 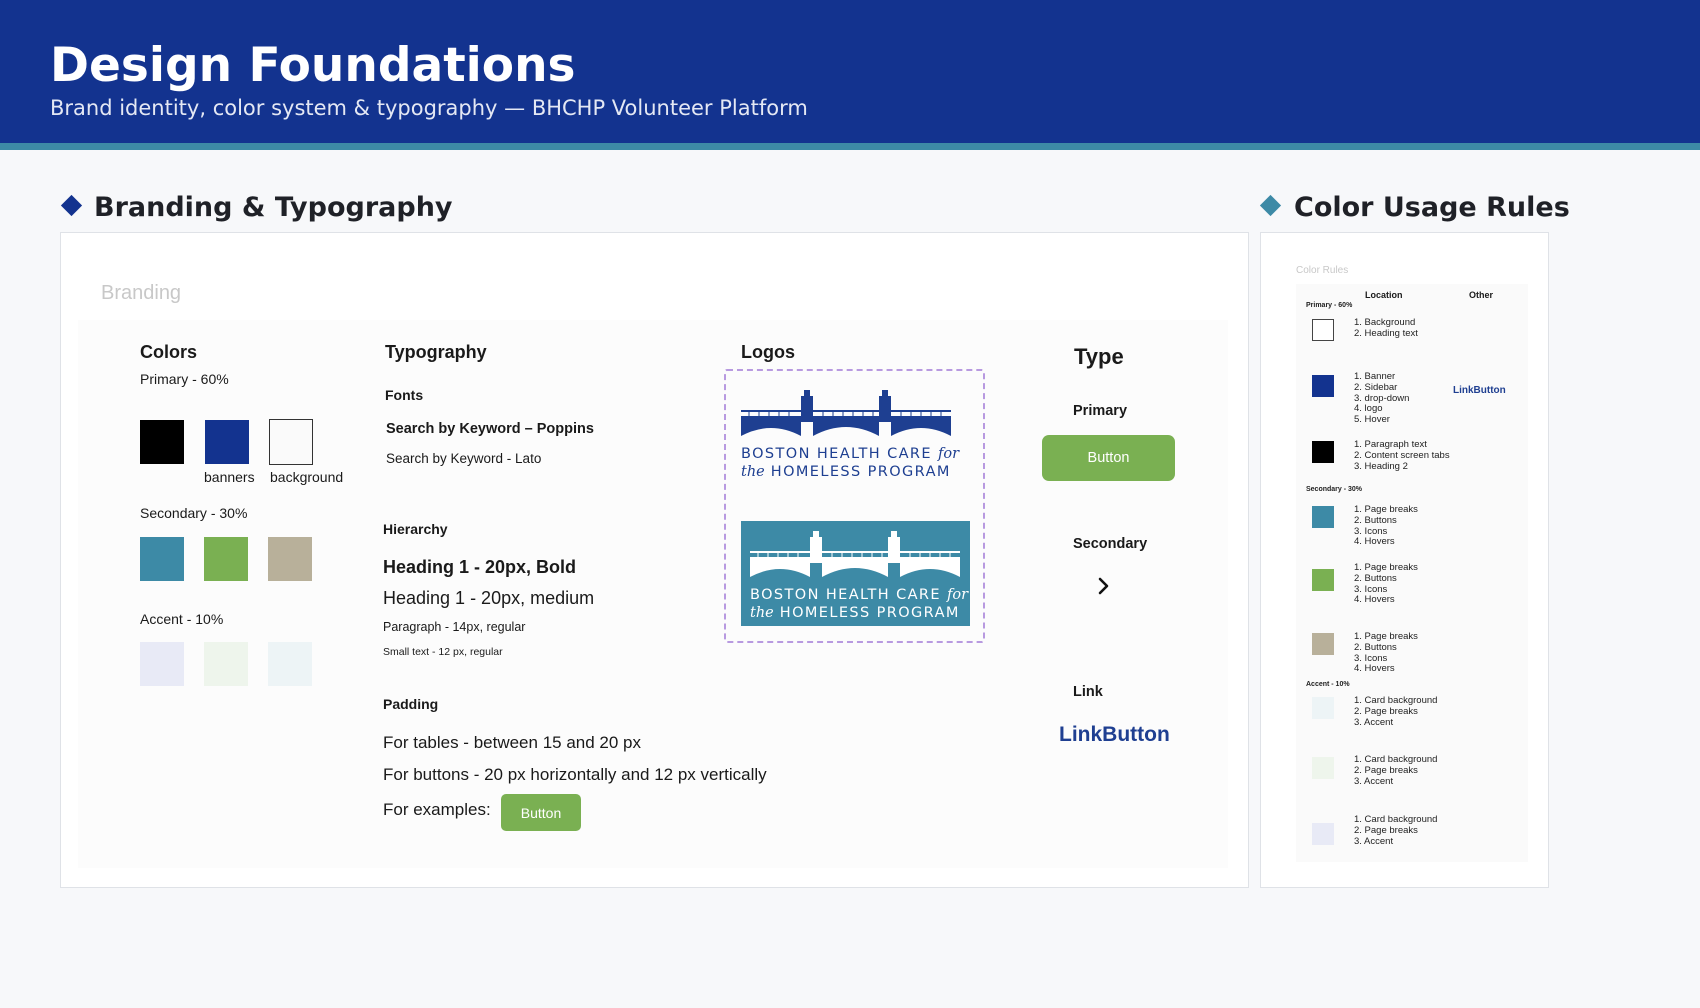 I want to click on padding-label: Padding, so click(x=411, y=704).